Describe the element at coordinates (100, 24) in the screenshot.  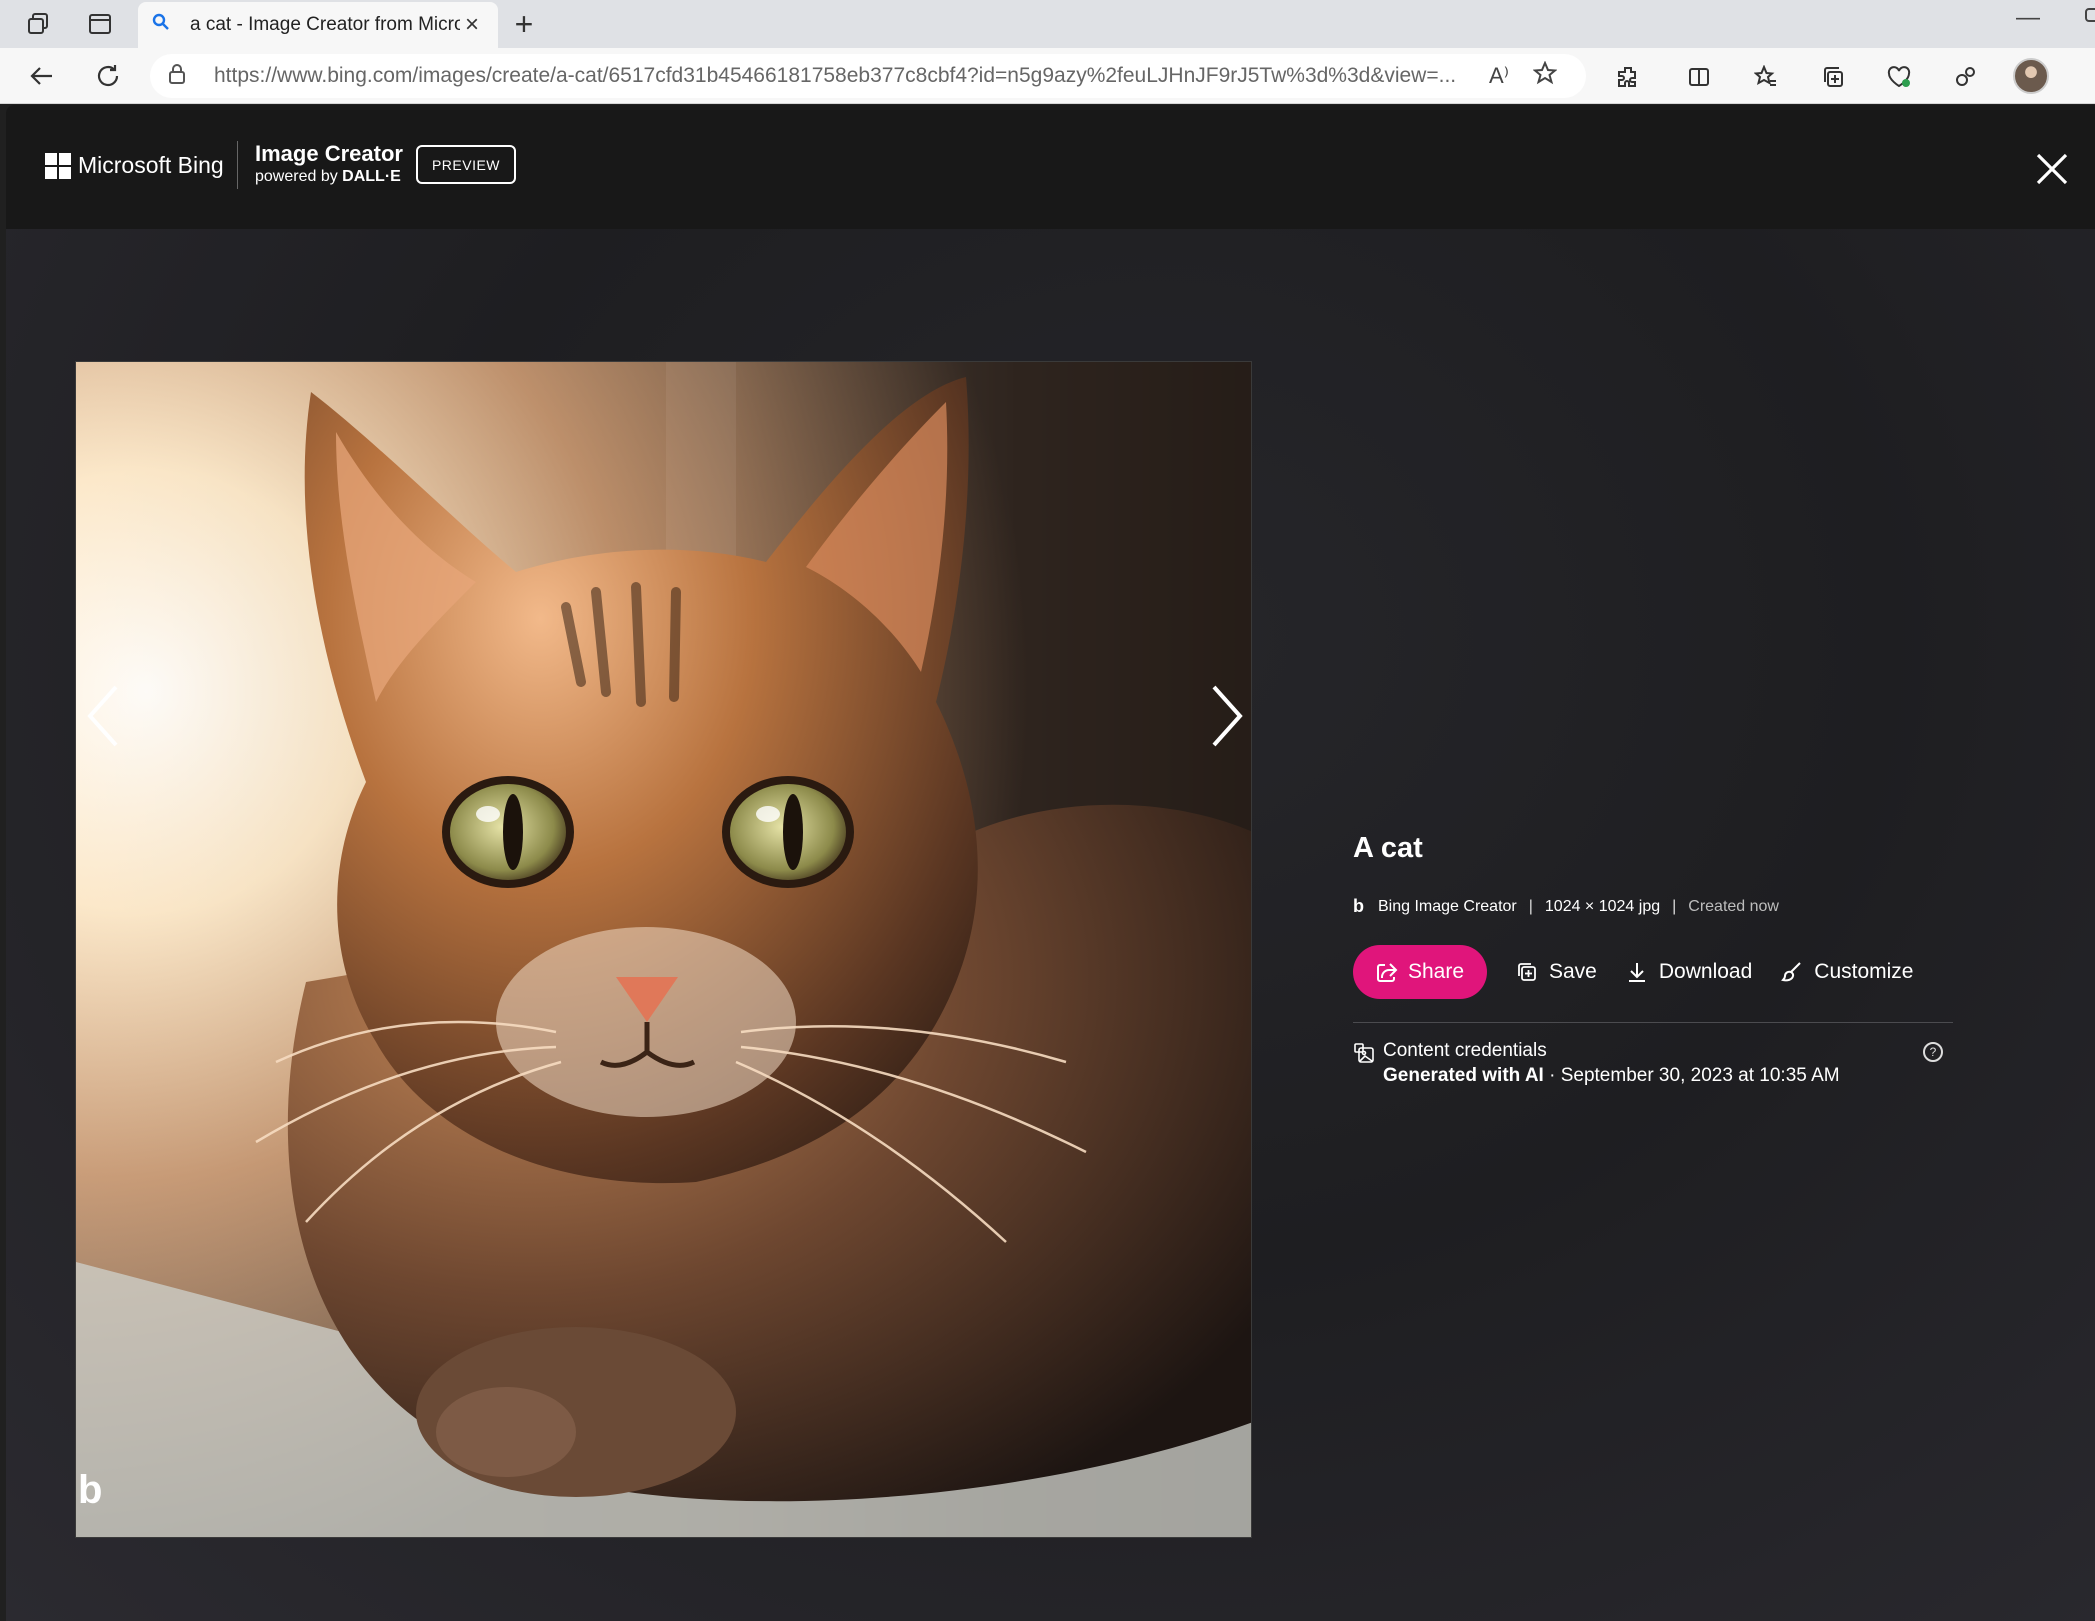
I see `vertical-tabs-icon` at that location.